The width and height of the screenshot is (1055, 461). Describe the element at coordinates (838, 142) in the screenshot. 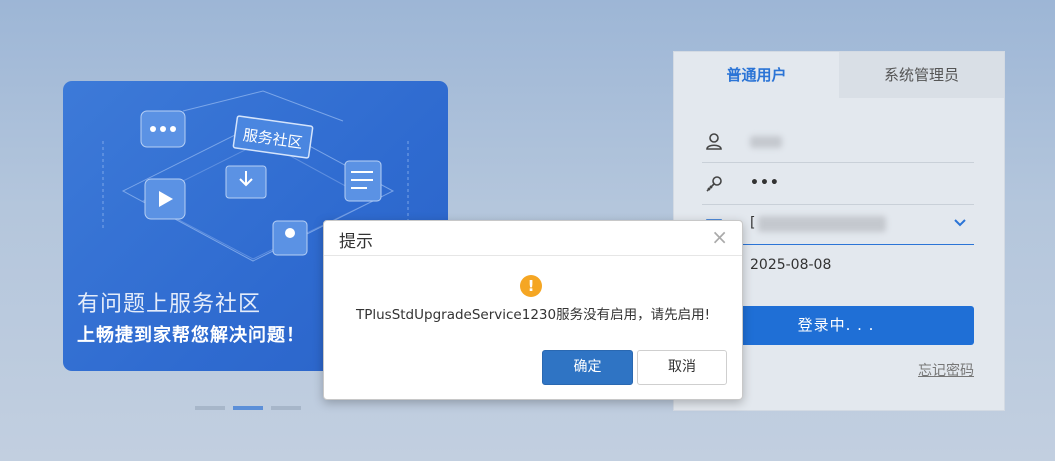

I see `username-field` at that location.